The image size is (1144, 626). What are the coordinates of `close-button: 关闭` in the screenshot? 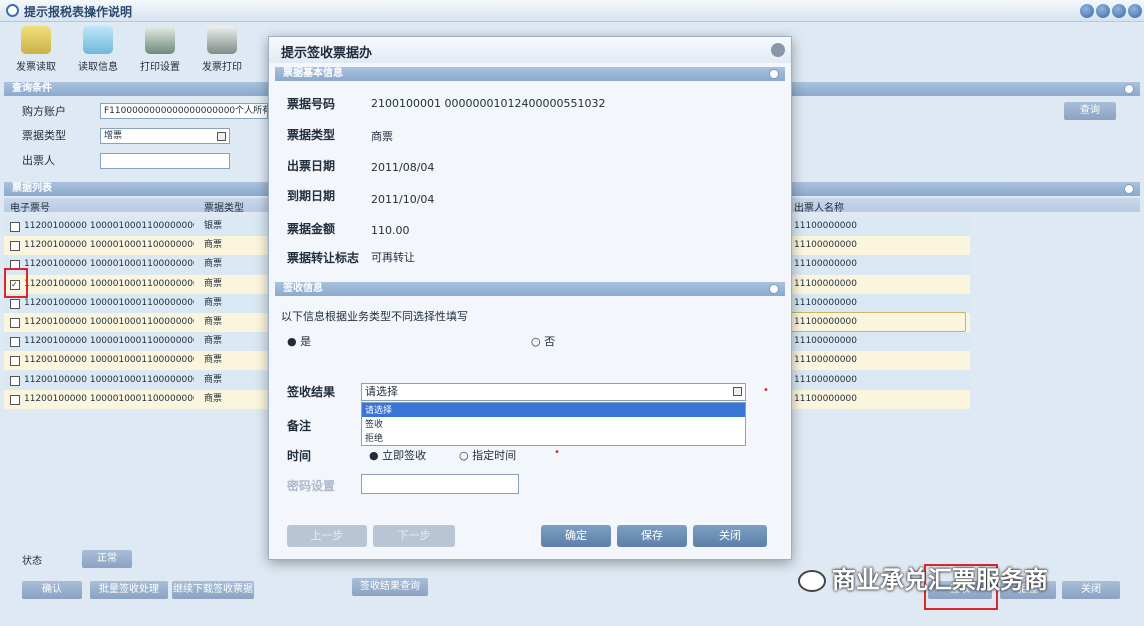 It's located at (730, 536).